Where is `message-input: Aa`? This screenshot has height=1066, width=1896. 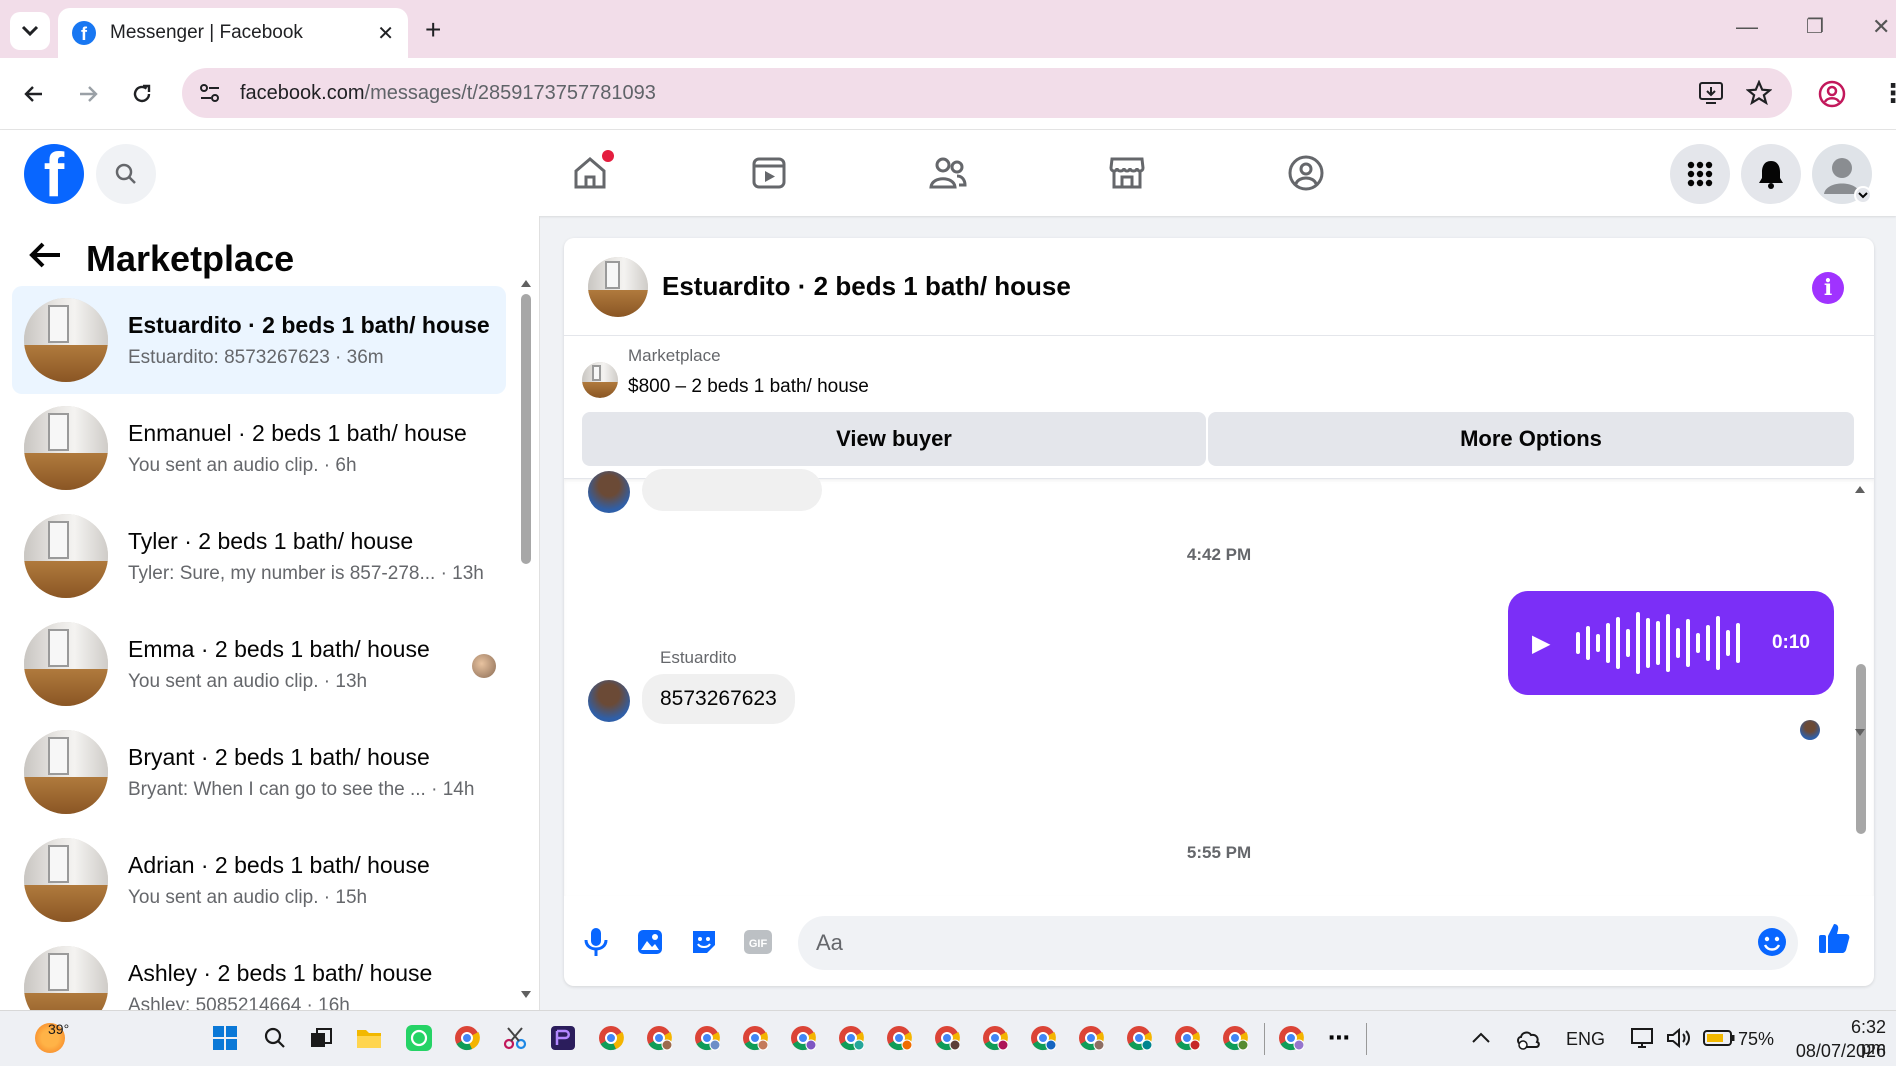
message-input: Aa is located at coordinates (1298, 943).